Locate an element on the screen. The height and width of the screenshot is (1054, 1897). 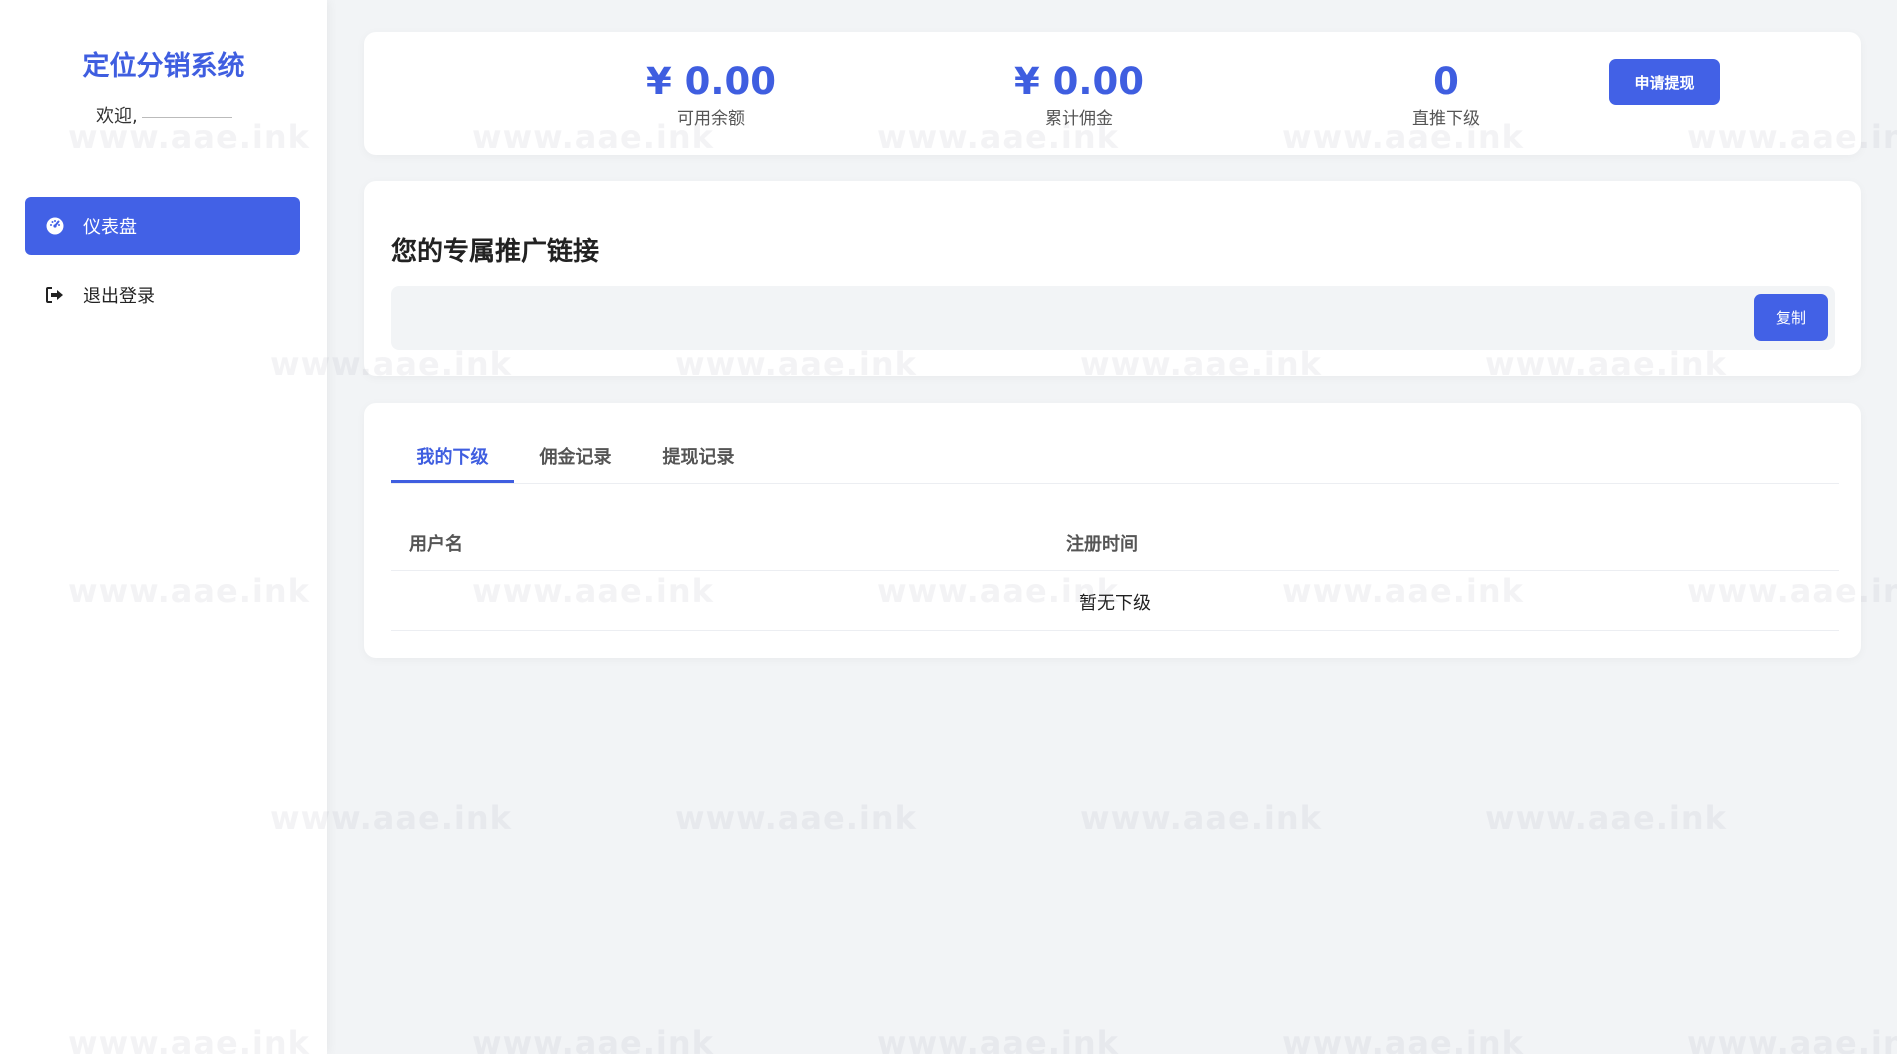
logout-icon is located at coordinates (55, 295).